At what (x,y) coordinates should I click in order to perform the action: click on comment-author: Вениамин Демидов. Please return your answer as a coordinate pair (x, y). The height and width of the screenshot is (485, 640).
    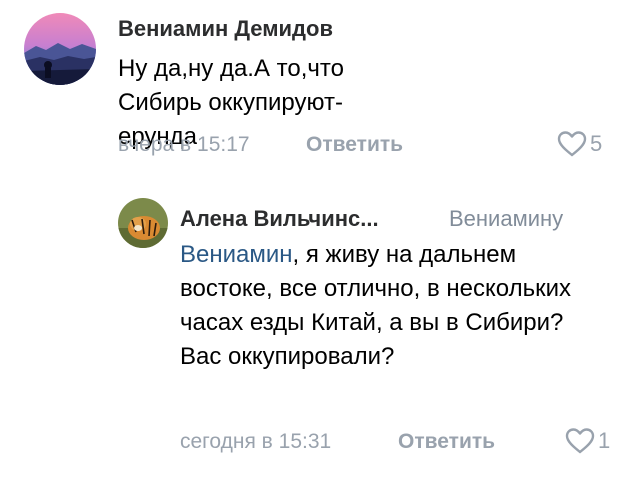
    Looking at the image, I should click on (225, 29).